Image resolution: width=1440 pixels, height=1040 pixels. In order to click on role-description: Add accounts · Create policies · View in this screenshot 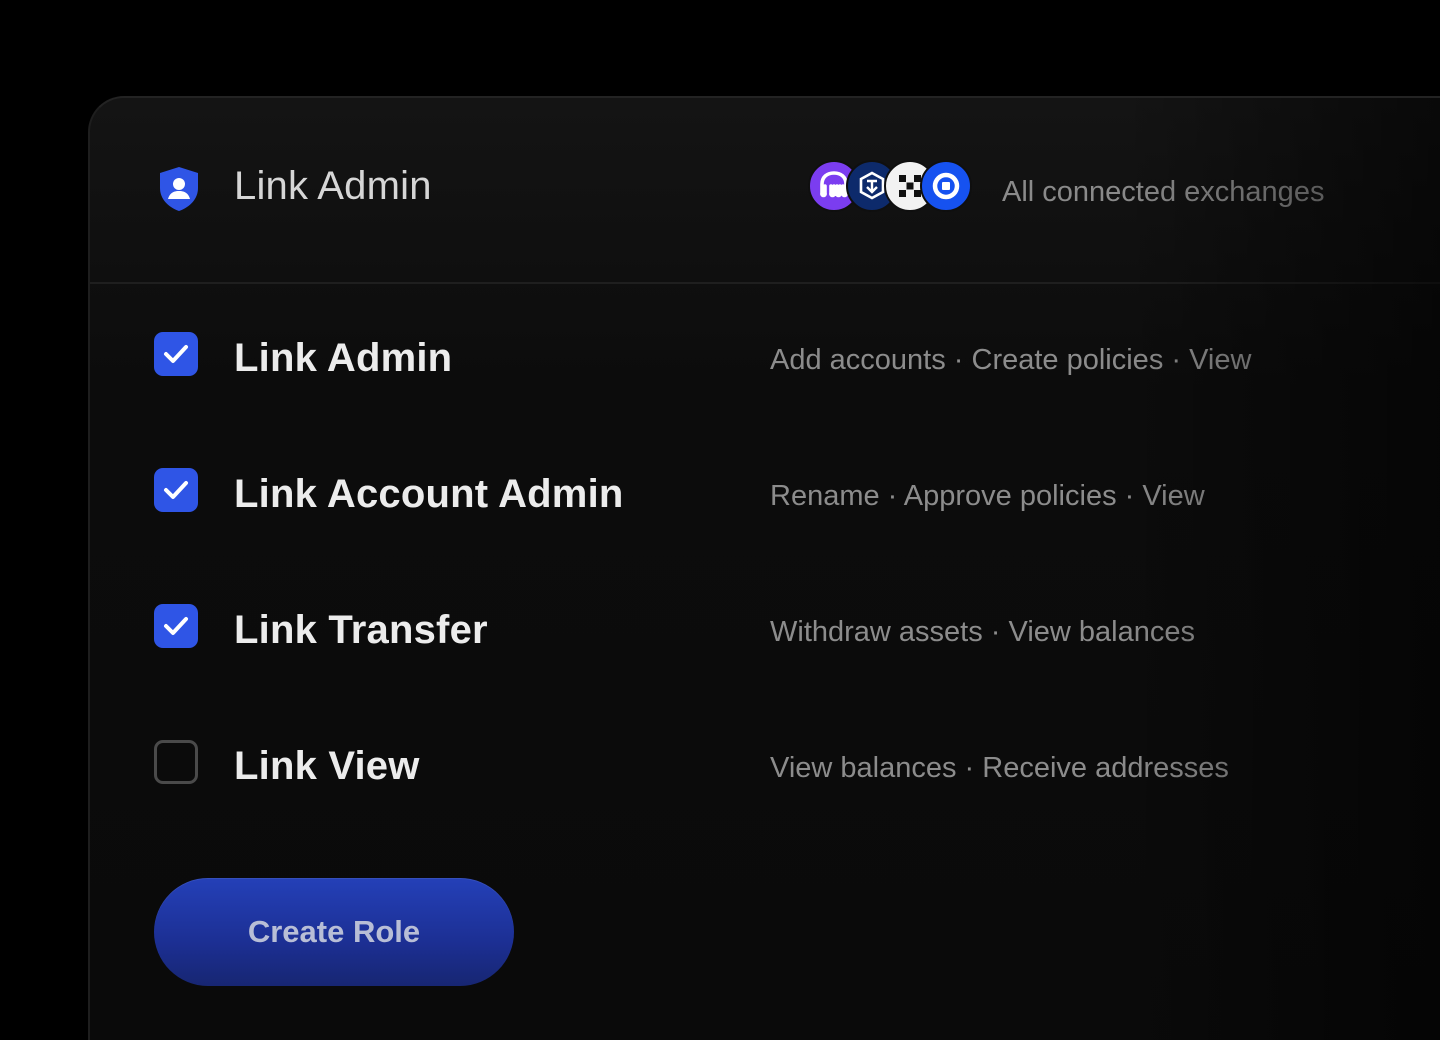, I will do `click(1011, 360)`.